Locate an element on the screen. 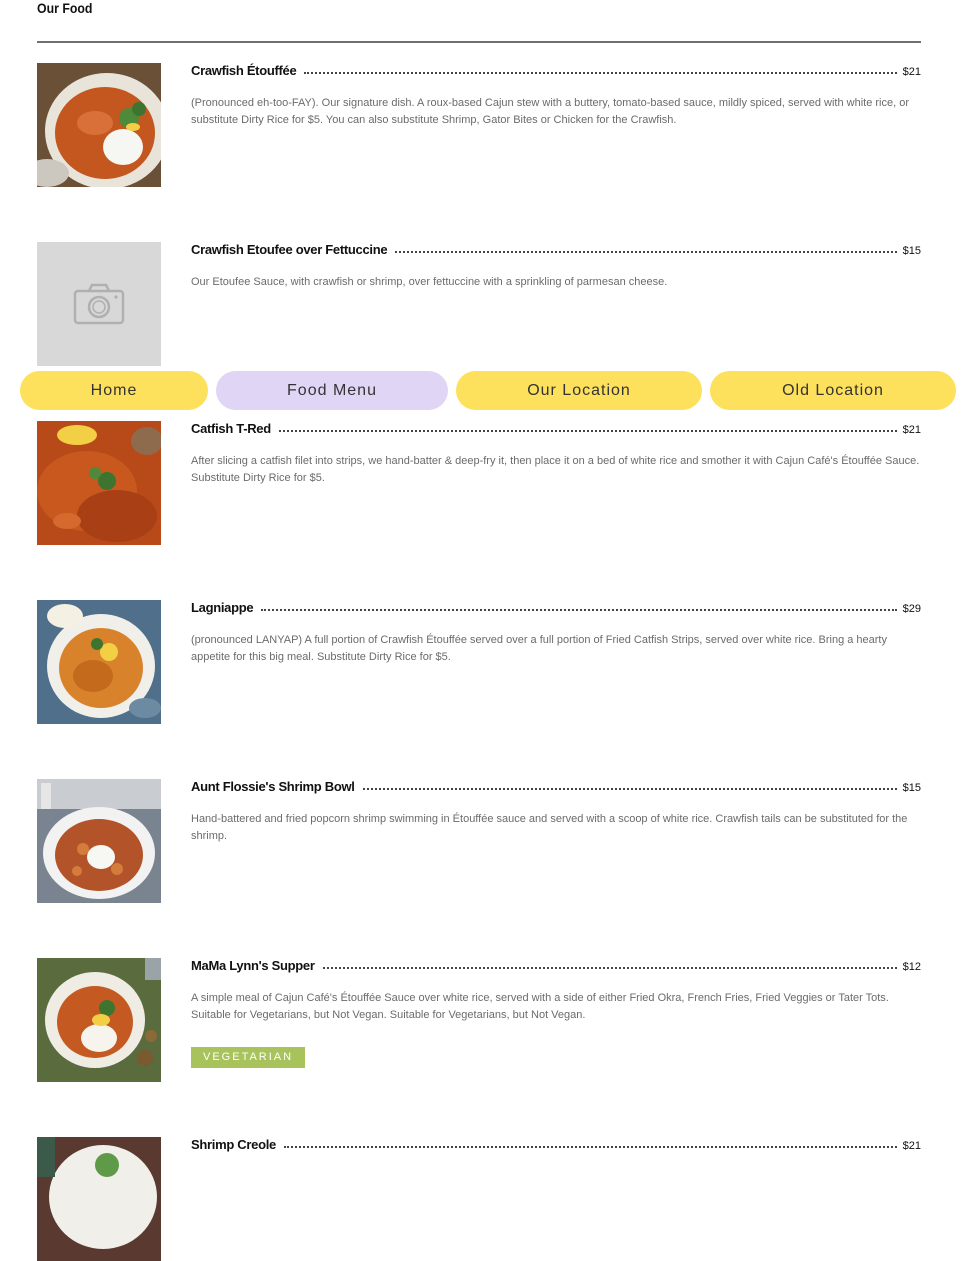  main-nav: Home Food Menu Our Location Old Location is located at coordinates (482, 390).